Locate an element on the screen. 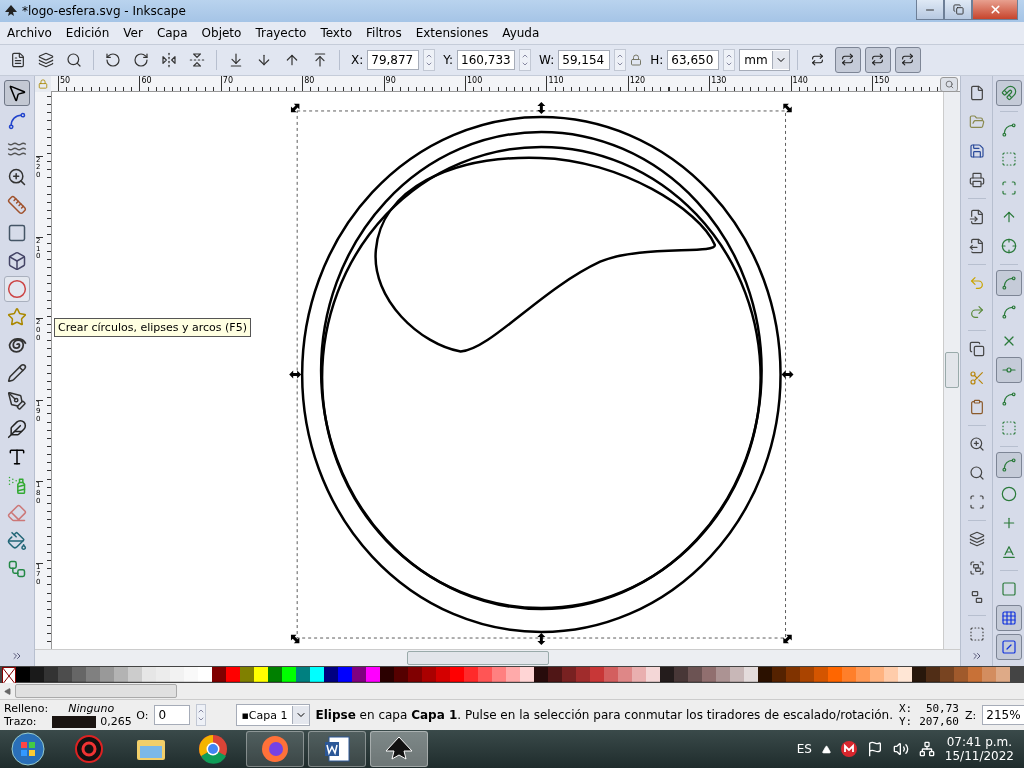  menu-item: Objeto is located at coordinates (221, 32).